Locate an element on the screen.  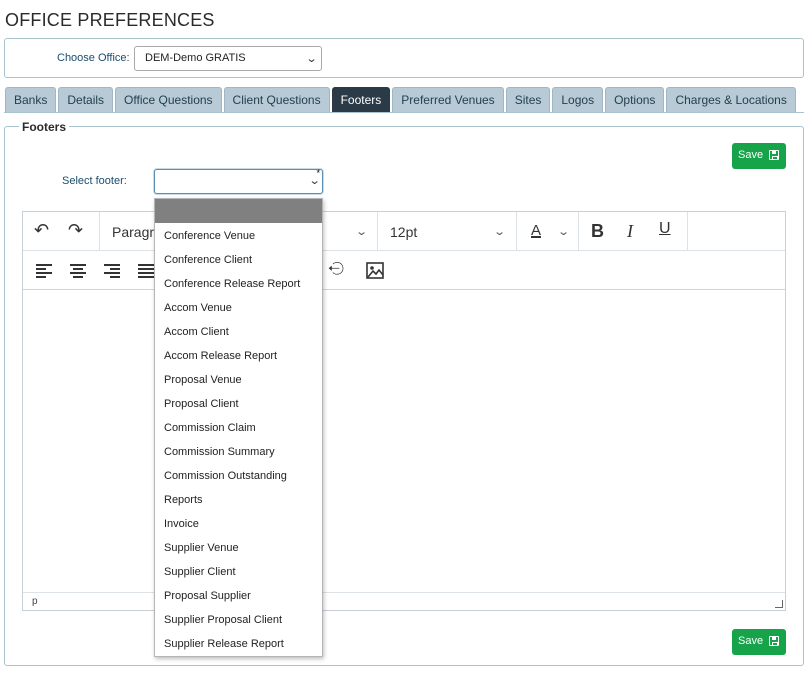
bold-icon: B is located at coordinates (597, 231).